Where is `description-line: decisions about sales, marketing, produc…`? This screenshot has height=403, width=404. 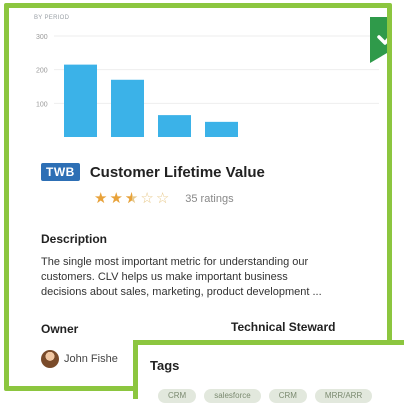
description-line: decisions about sales, marketing, produc… is located at coordinates (181, 292).